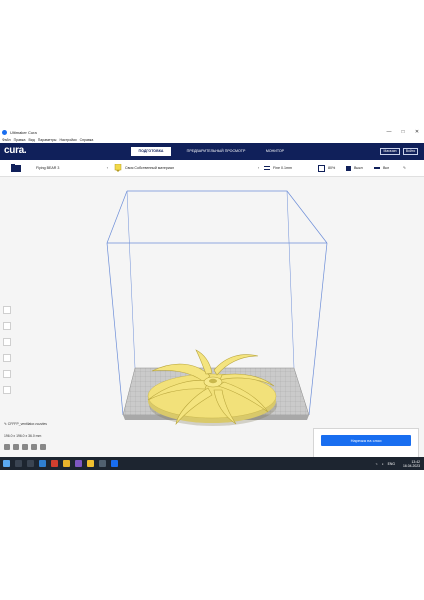 The width and height of the screenshot is (424, 600). What do you see at coordinates (389, 132) in the screenshot?
I see `minimize-button: —` at bounding box center [389, 132].